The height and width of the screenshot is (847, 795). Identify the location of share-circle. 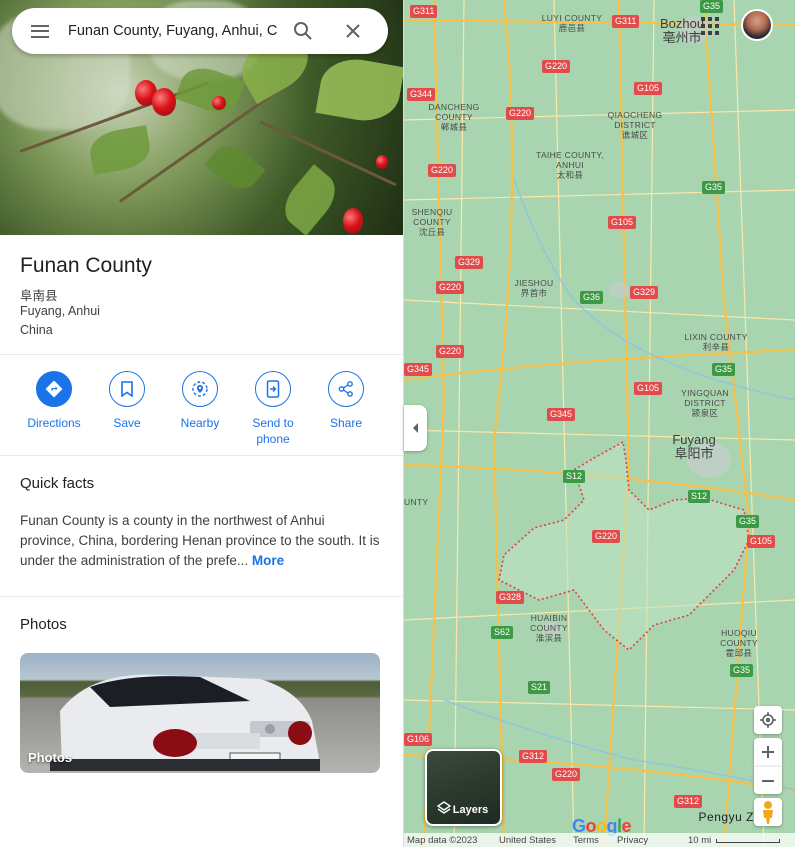
(346, 389).